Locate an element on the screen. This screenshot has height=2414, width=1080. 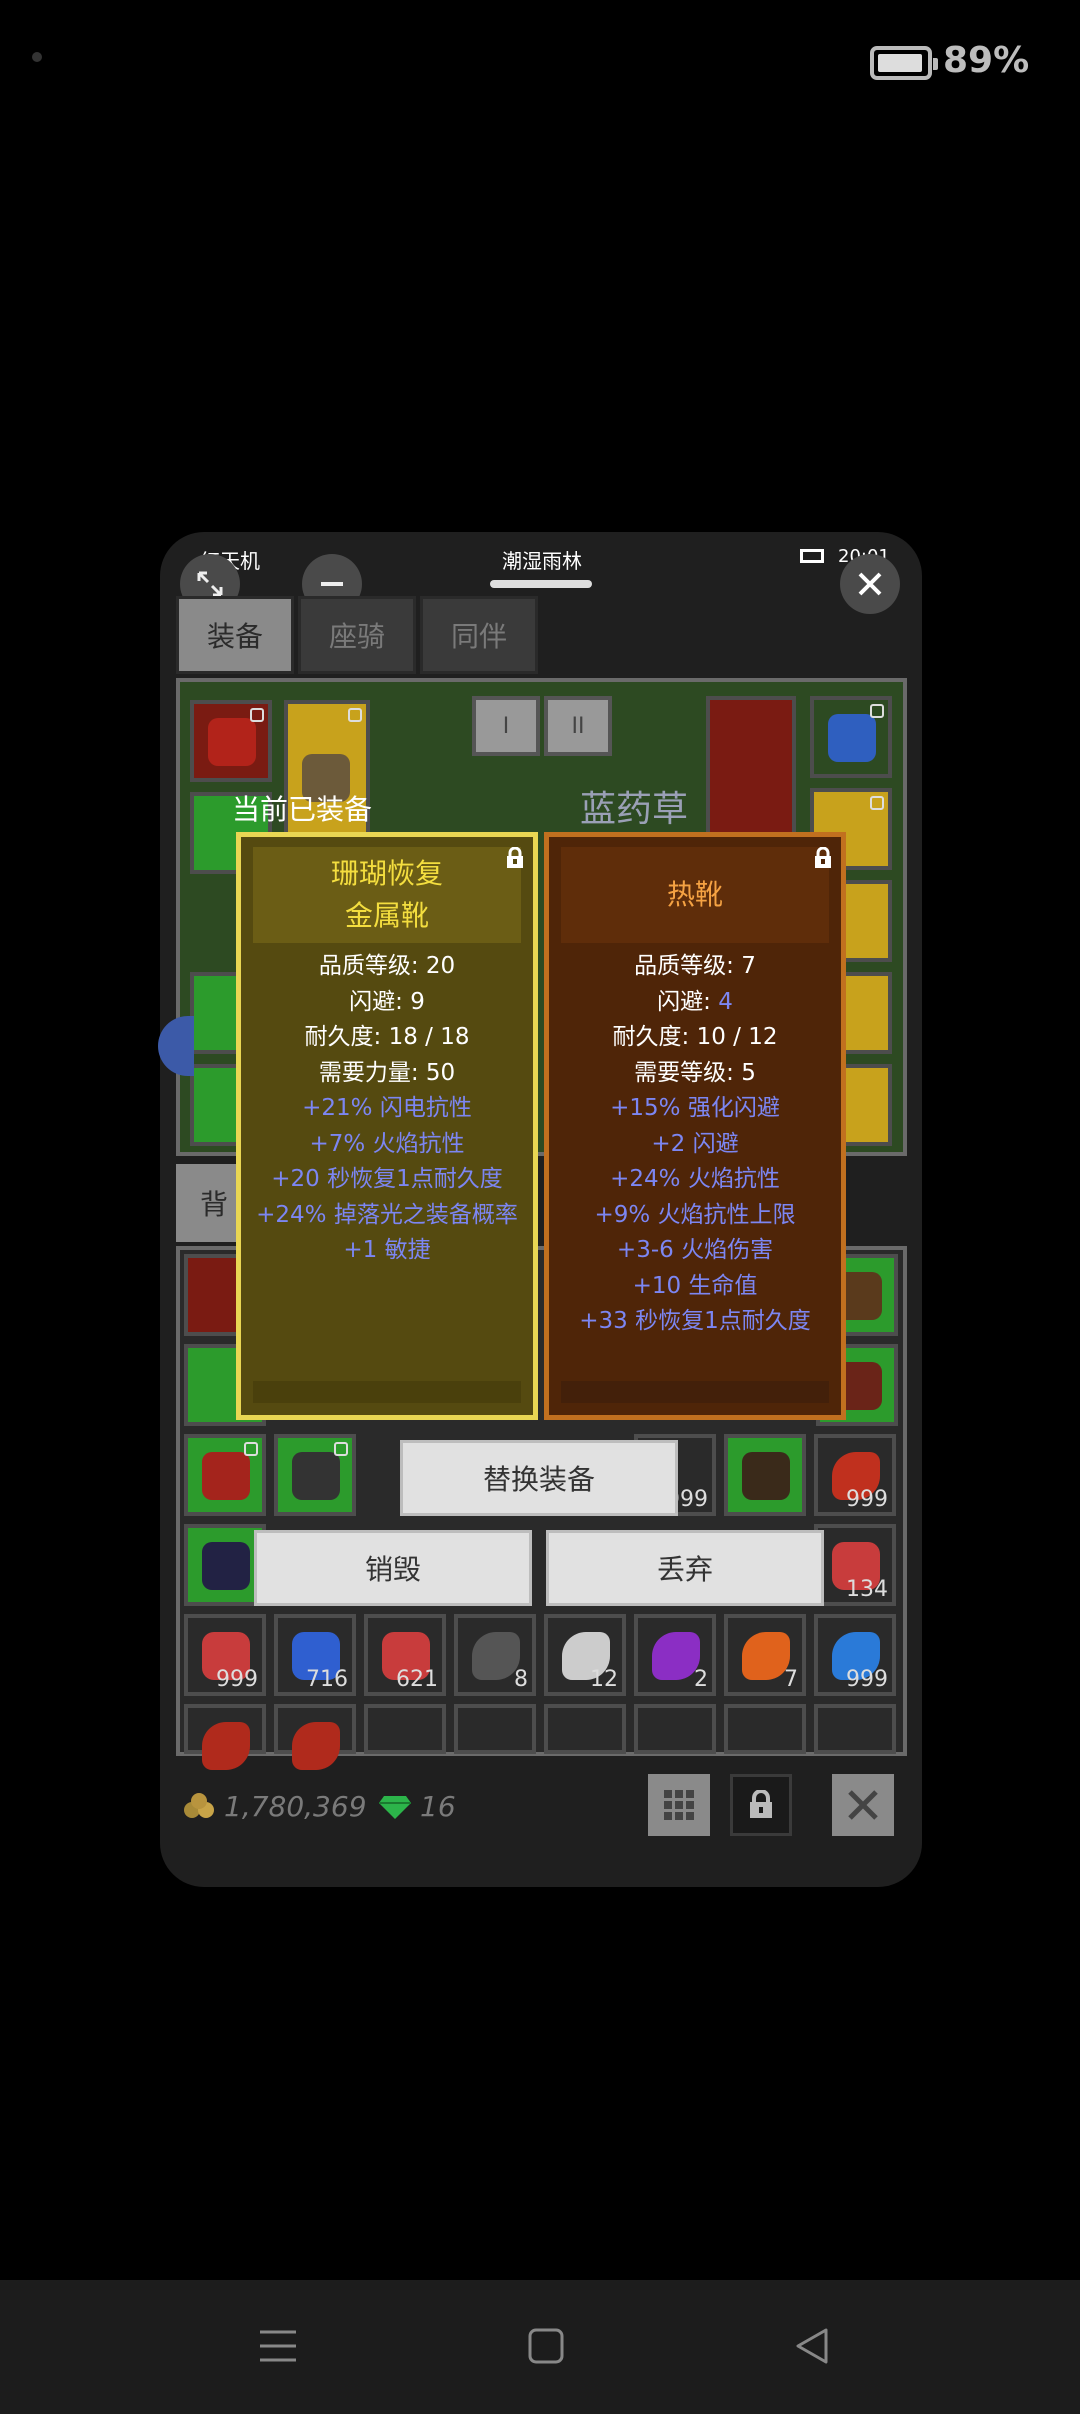
stat-line: 闪避: 4 is located at coordinates (695, 1001).